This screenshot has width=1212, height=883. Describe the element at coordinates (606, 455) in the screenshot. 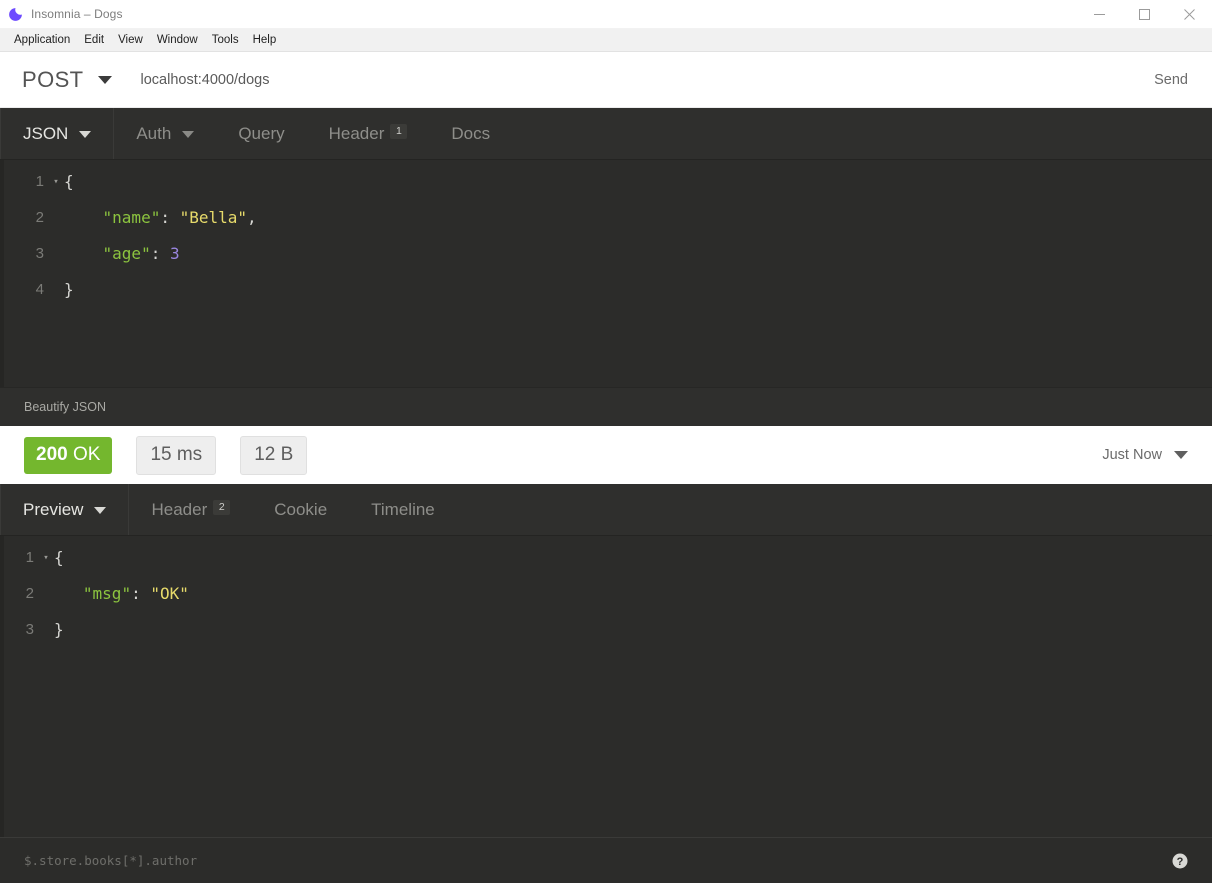

I see `response-status-bar: 200 OK 15 ms 12 B Just Now` at that location.